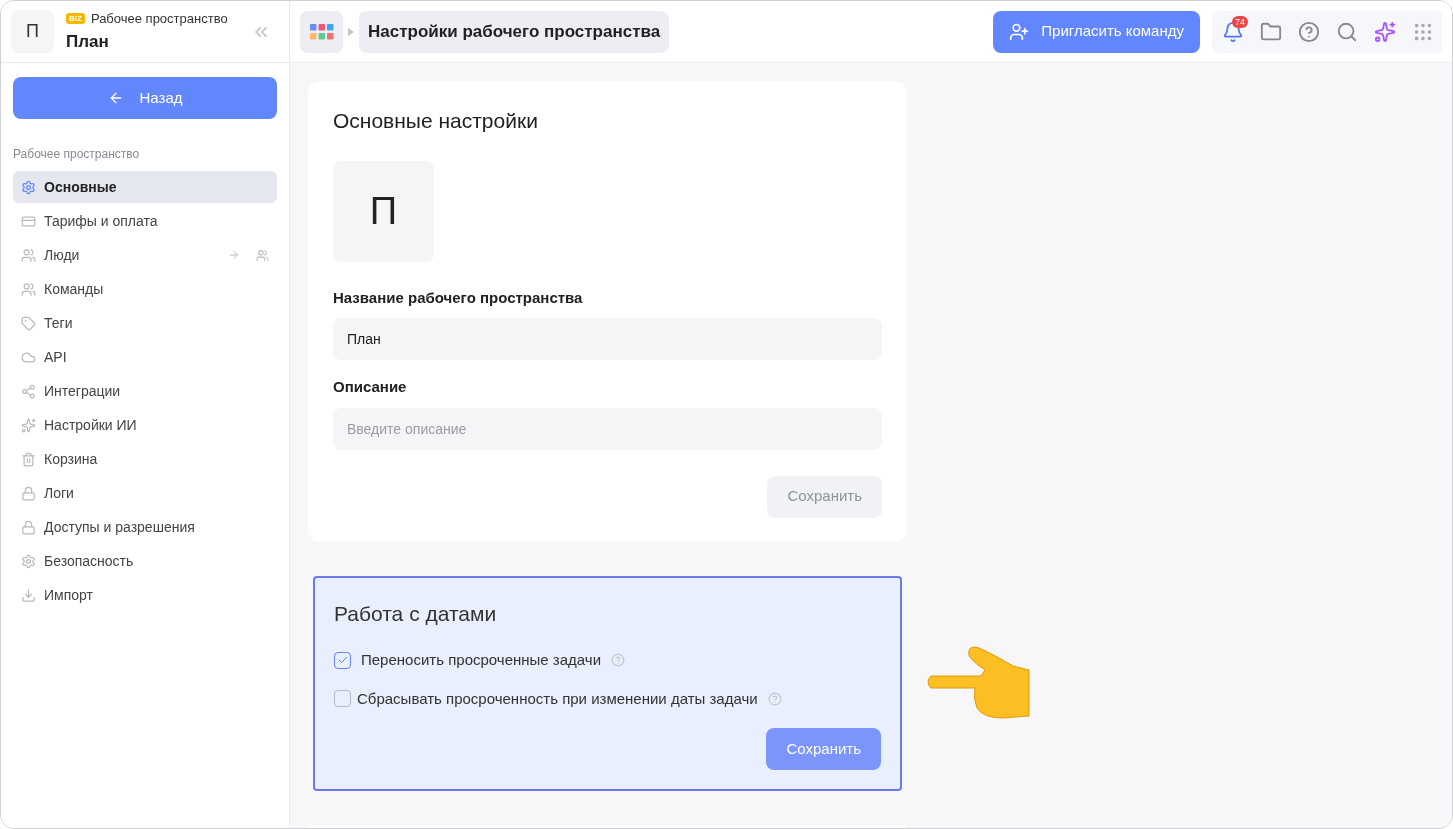 The image size is (1453, 829). What do you see at coordinates (145, 289) in the screenshot?
I see `sidebar-item: Команды` at bounding box center [145, 289].